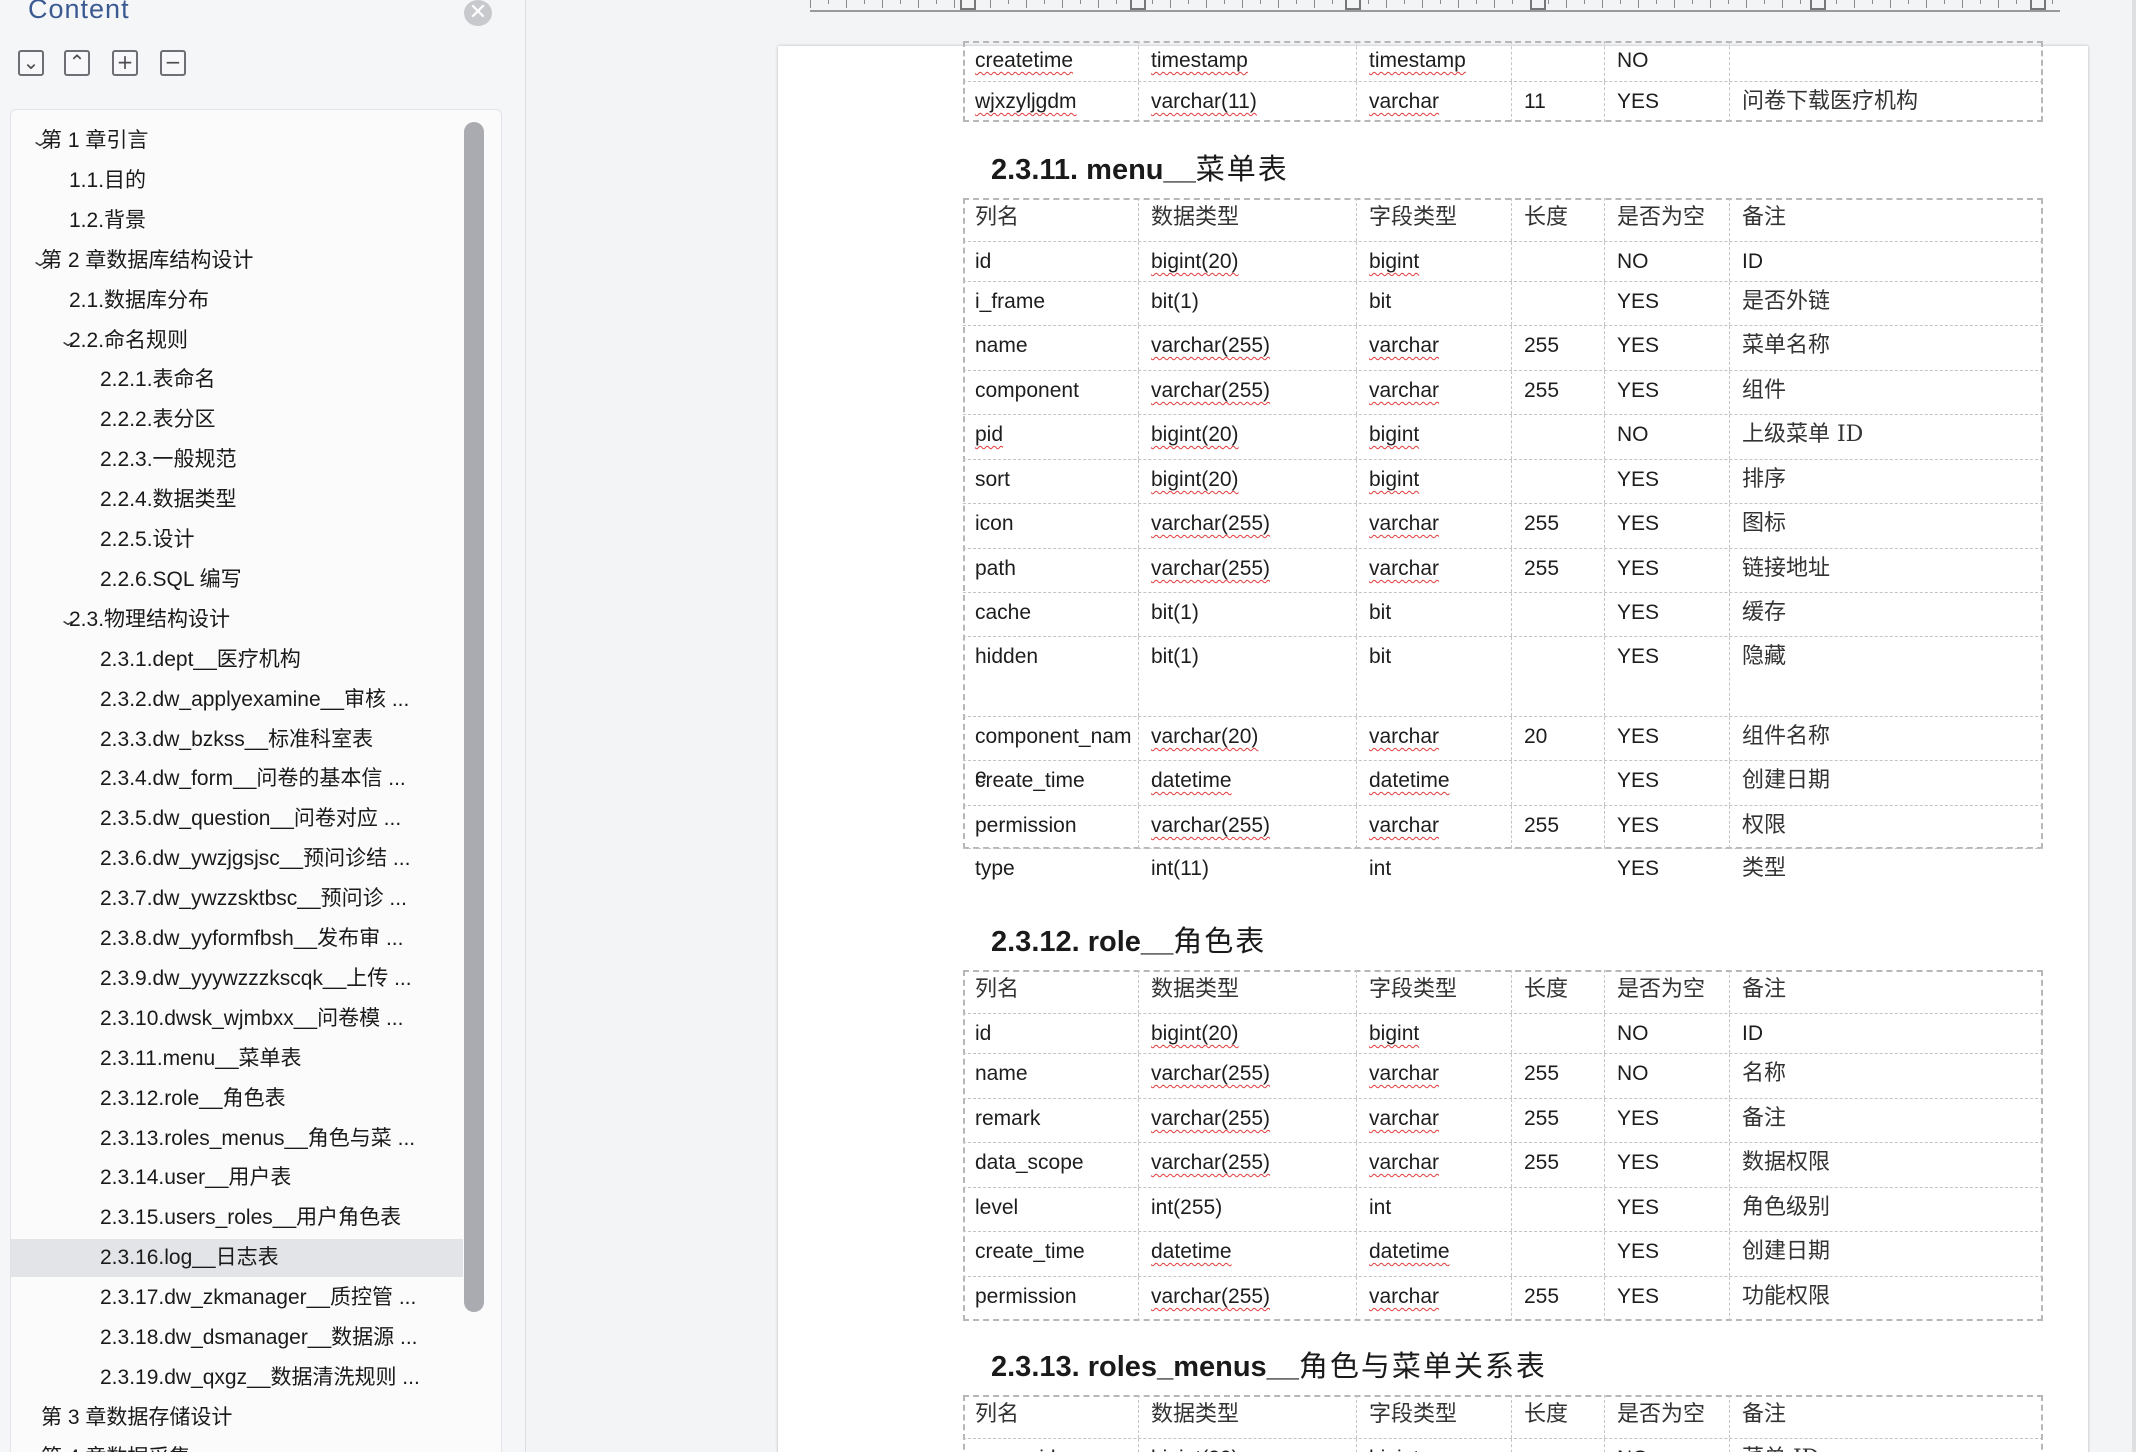 This screenshot has height=1452, width=2136. What do you see at coordinates (1053, 756) in the screenshot?
I see `table-cell: component_nam e` at bounding box center [1053, 756].